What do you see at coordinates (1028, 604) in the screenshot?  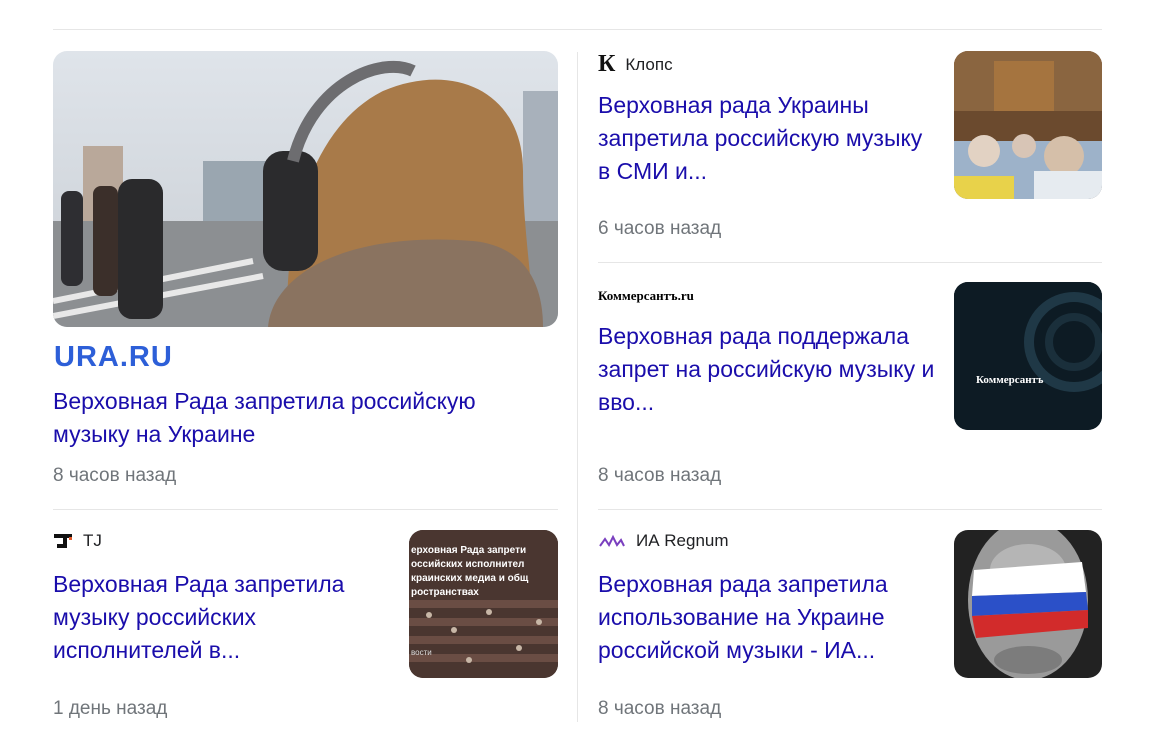 I see `regnum-thumbnail` at bounding box center [1028, 604].